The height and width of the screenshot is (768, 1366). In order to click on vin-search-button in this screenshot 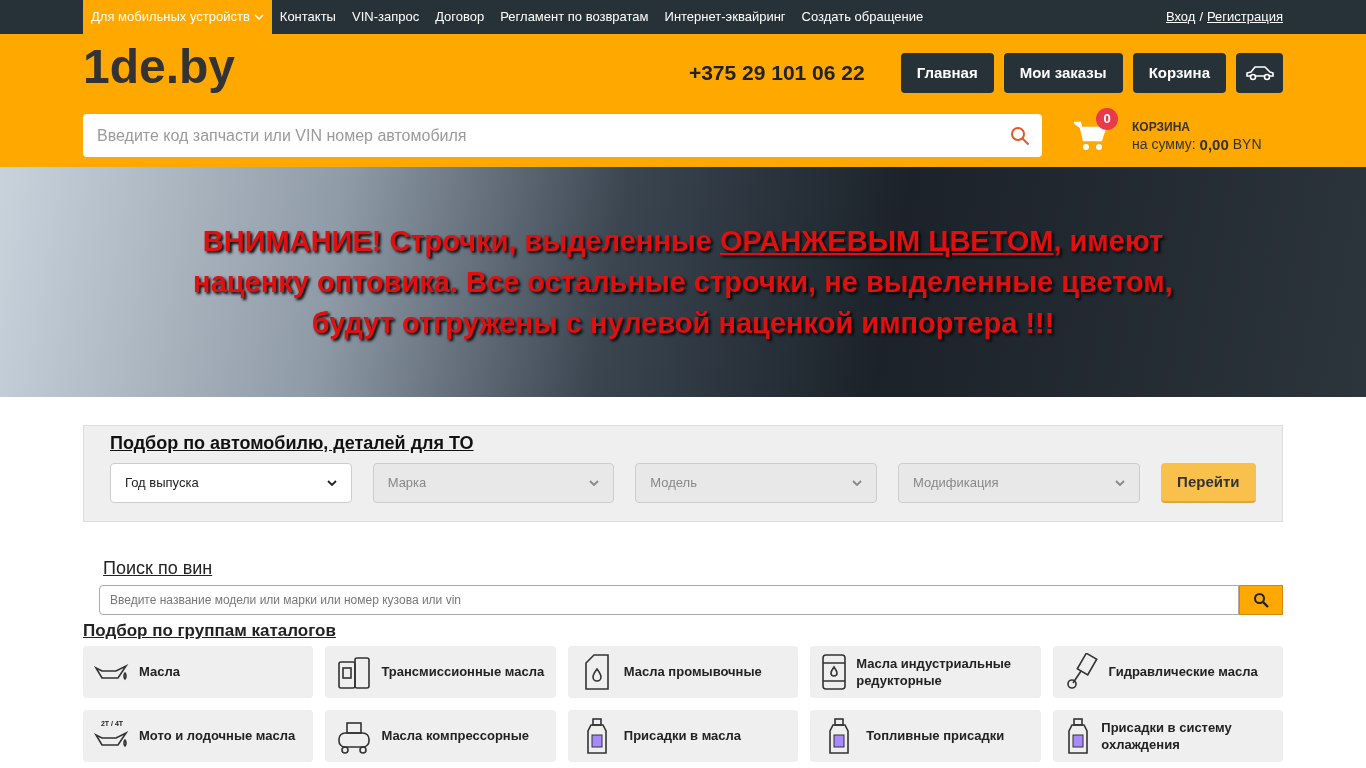, I will do `click(1261, 600)`.